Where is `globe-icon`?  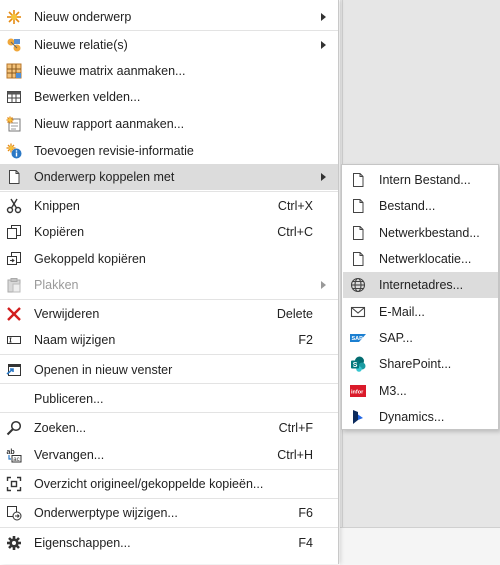 globe-icon is located at coordinates (358, 285).